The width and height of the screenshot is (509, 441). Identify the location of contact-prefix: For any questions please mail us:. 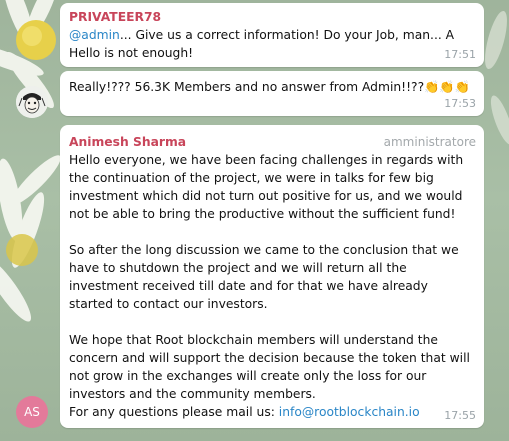
(174, 412).